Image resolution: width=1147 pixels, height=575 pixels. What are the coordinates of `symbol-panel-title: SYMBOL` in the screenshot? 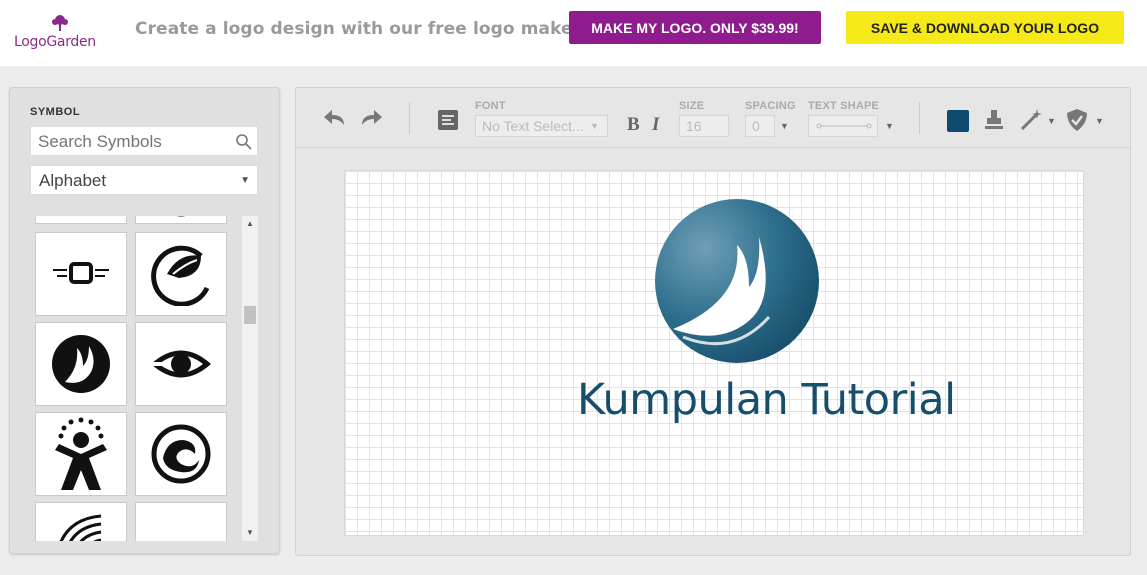 It's located at (55, 112).